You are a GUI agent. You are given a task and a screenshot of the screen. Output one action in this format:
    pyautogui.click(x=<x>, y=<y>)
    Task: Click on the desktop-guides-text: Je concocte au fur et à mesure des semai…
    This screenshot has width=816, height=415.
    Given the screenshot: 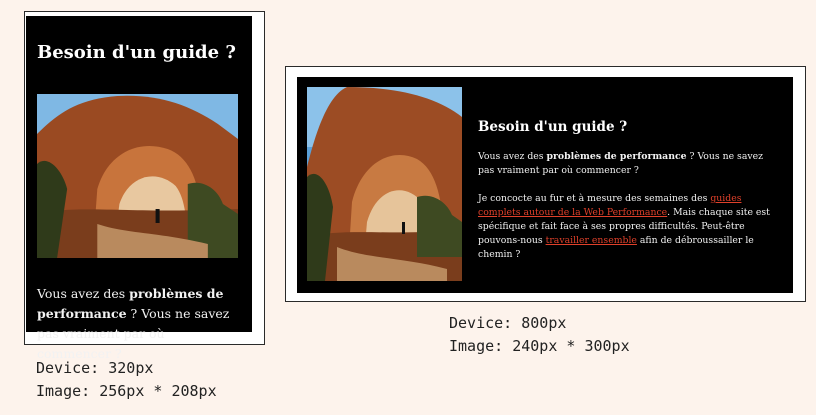 What is the action you would take?
    pyautogui.click(x=628, y=227)
    